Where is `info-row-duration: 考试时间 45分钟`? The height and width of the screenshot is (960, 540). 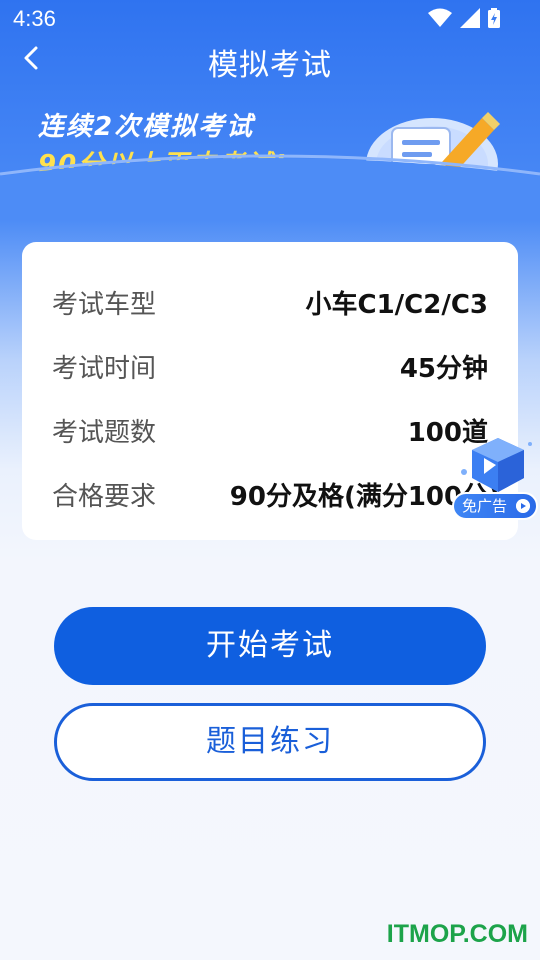 info-row-duration: 考试时间 45分钟 is located at coordinates (270, 368).